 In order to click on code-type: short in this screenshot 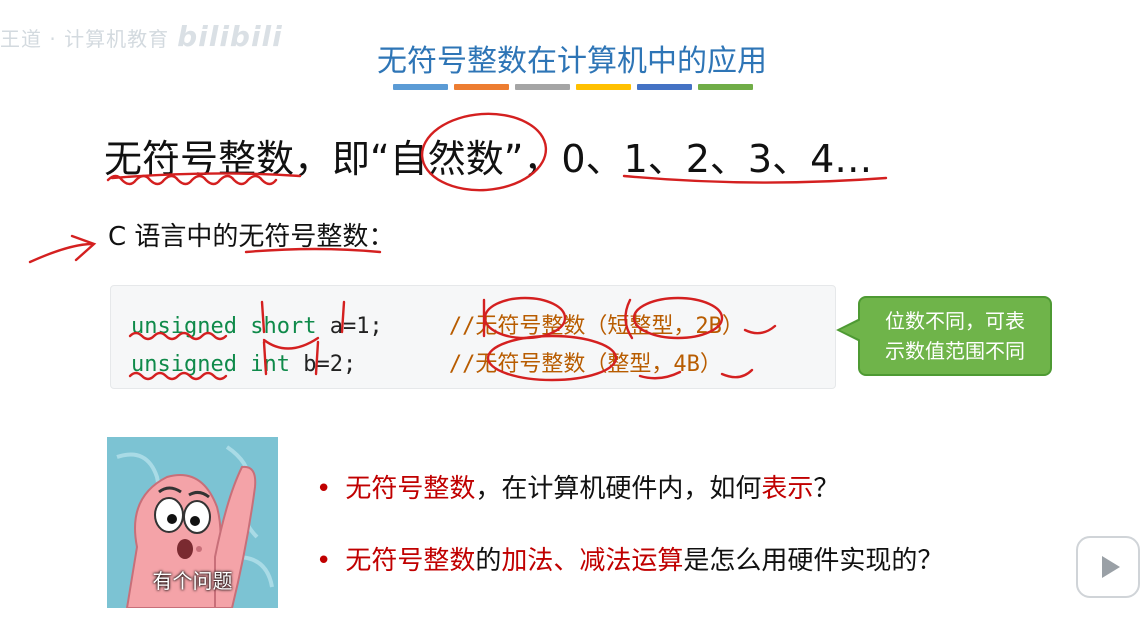, I will do `click(283, 326)`.